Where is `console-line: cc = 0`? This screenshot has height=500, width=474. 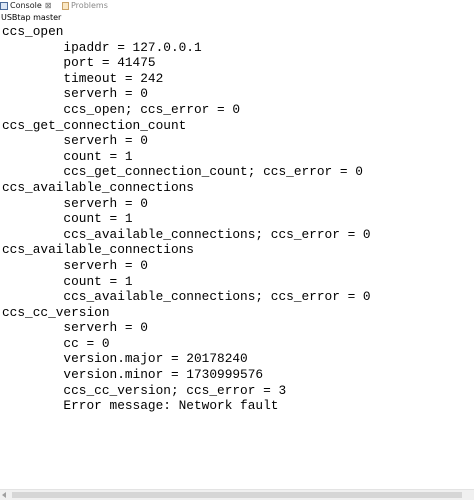
console-line: cc = 0 is located at coordinates (56, 343).